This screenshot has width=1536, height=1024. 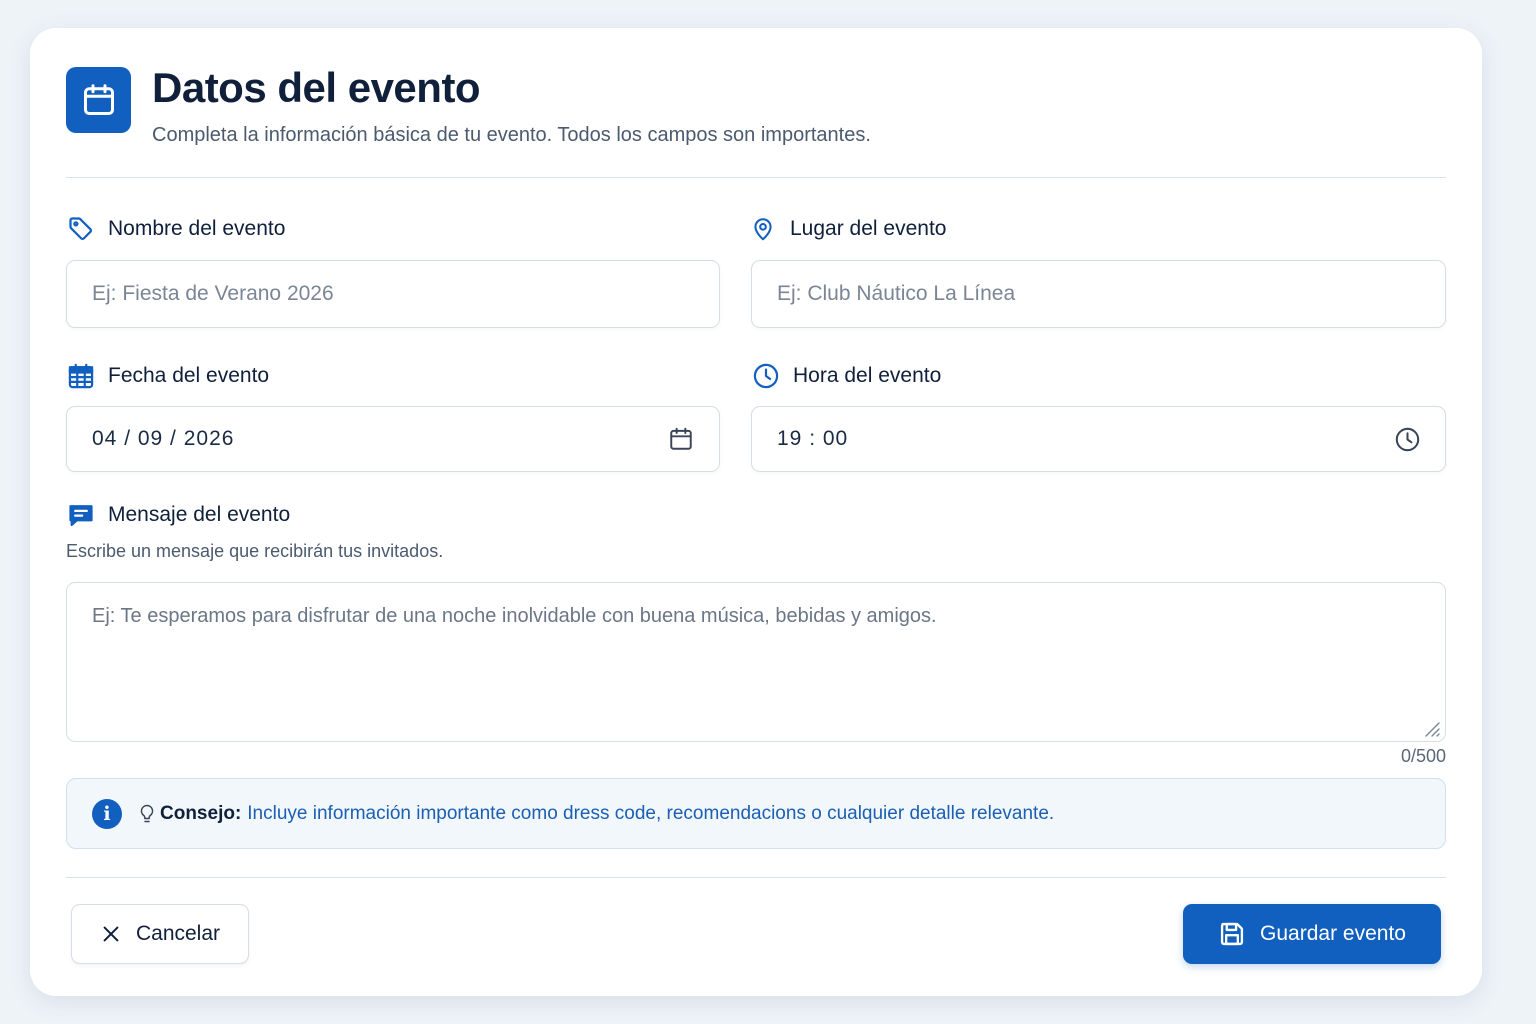 What do you see at coordinates (98, 100) in the screenshot?
I see `calendar-icon` at bounding box center [98, 100].